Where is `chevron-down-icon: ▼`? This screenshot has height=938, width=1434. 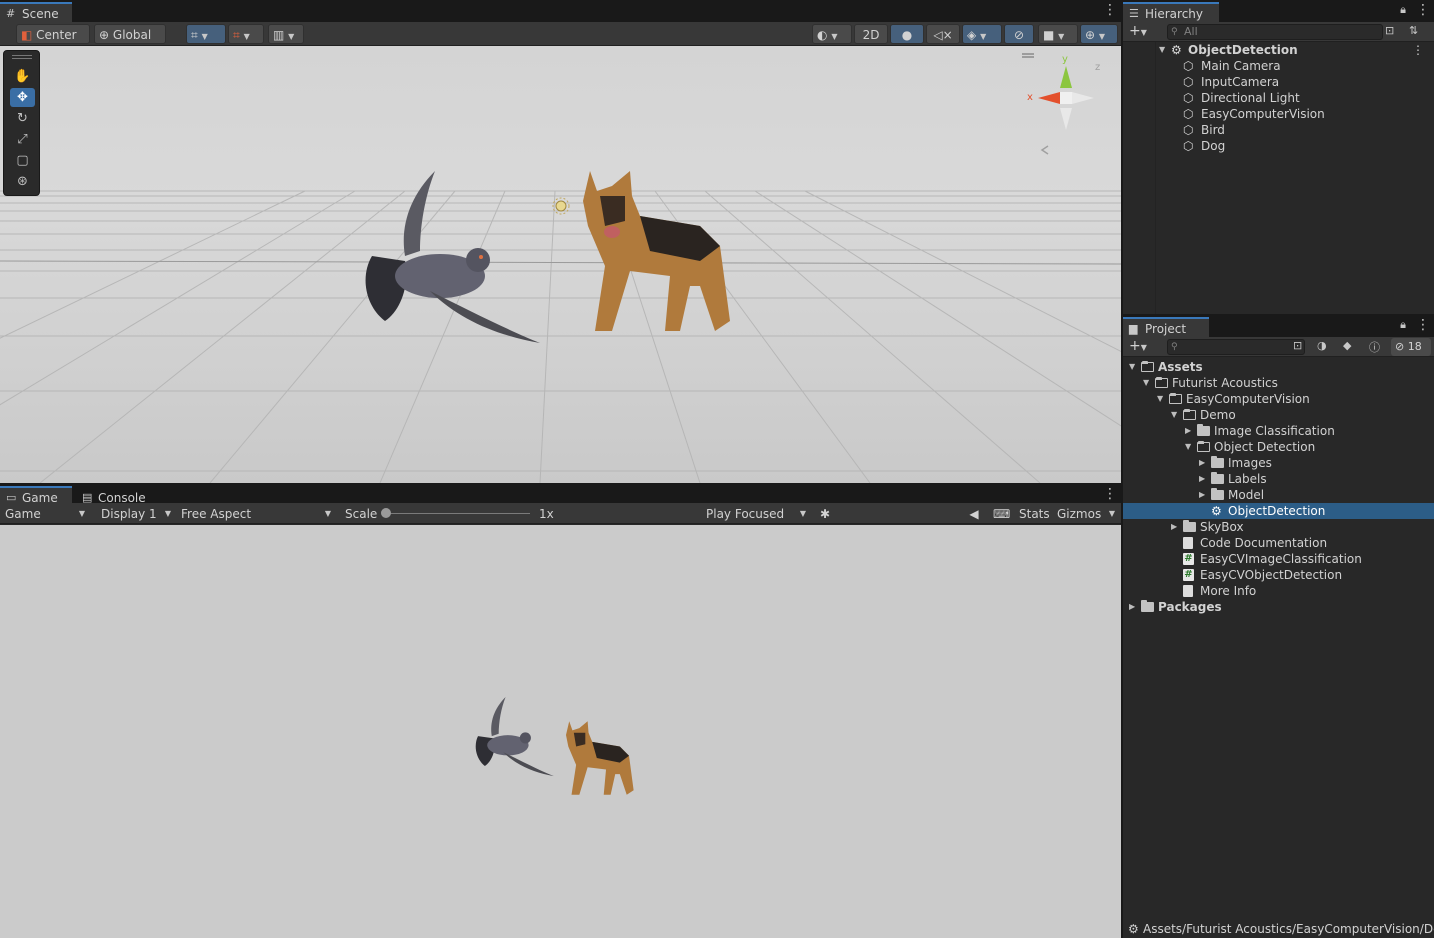
chevron-down-icon: ▼ is located at coordinates (1143, 32).